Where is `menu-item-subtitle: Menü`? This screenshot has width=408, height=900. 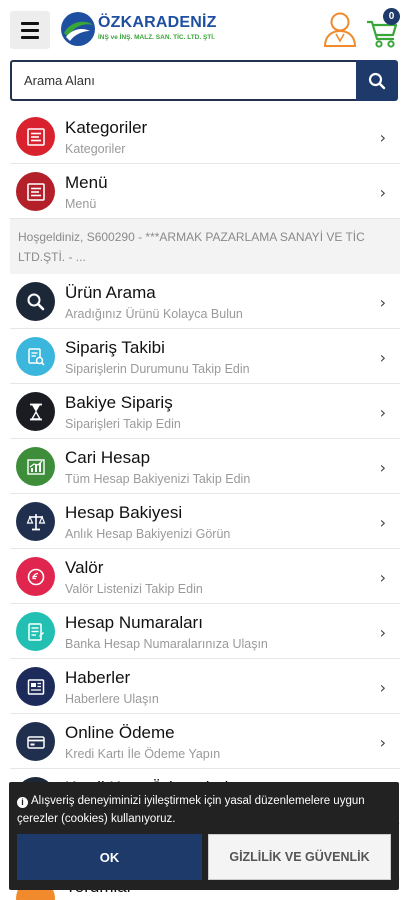
menu-item-subtitle: Menü is located at coordinates (81, 204).